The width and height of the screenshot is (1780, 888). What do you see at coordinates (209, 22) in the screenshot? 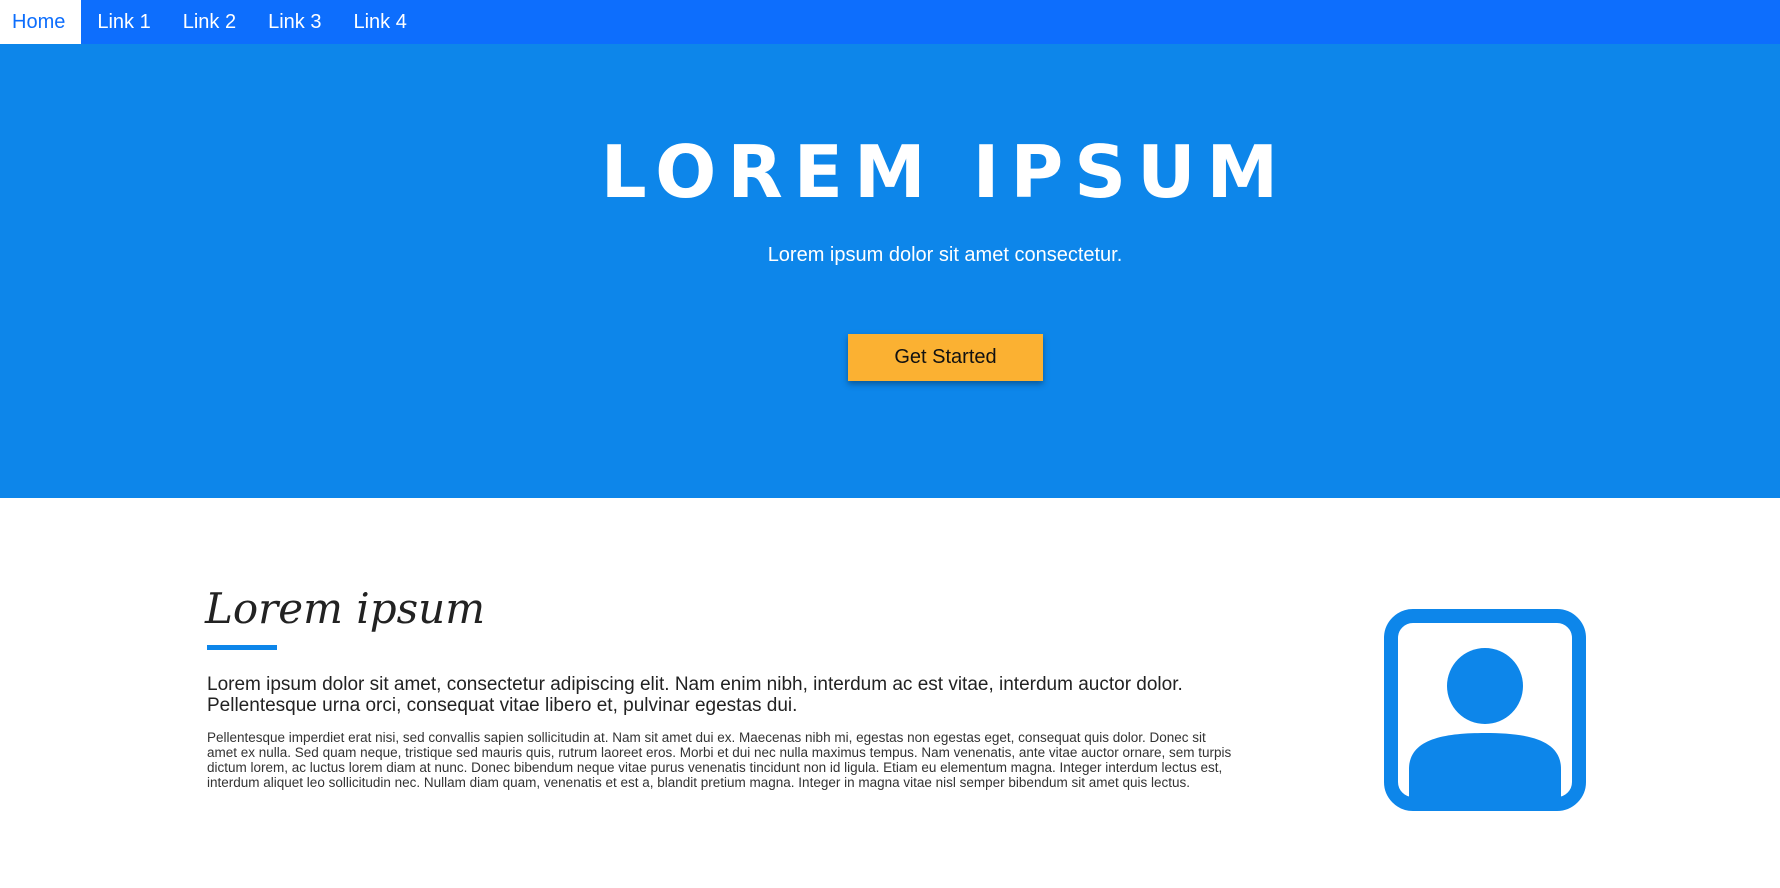
I see `nav-link-2: Link 2` at bounding box center [209, 22].